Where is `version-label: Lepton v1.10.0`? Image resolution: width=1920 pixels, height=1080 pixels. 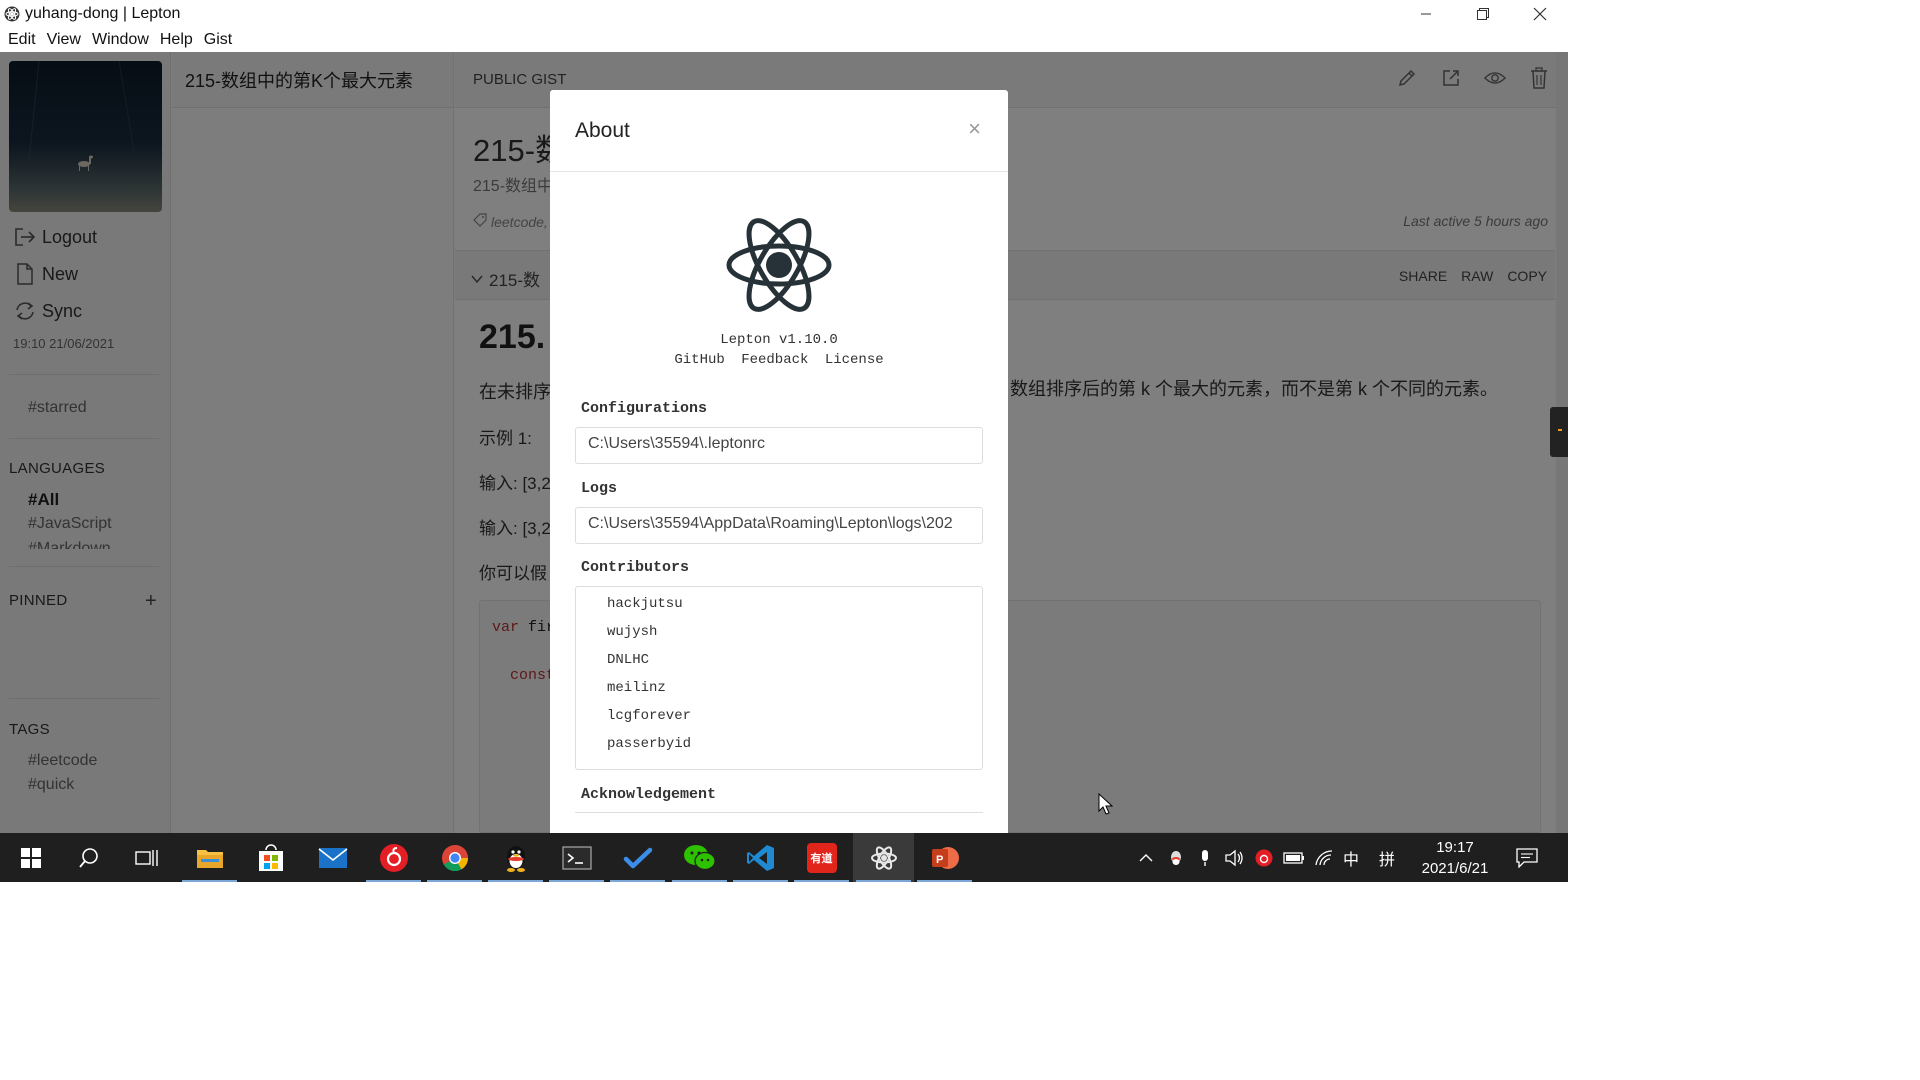
version-label: Lepton v1.10.0 is located at coordinates (779, 340).